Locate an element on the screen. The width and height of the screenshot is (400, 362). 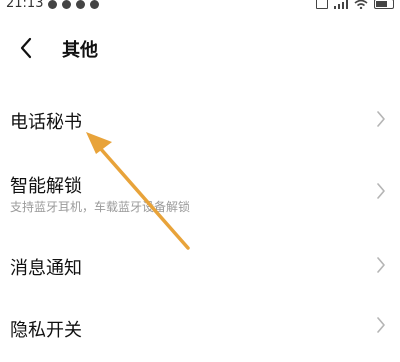
header-bar: 其他 is located at coordinates (200, 48).